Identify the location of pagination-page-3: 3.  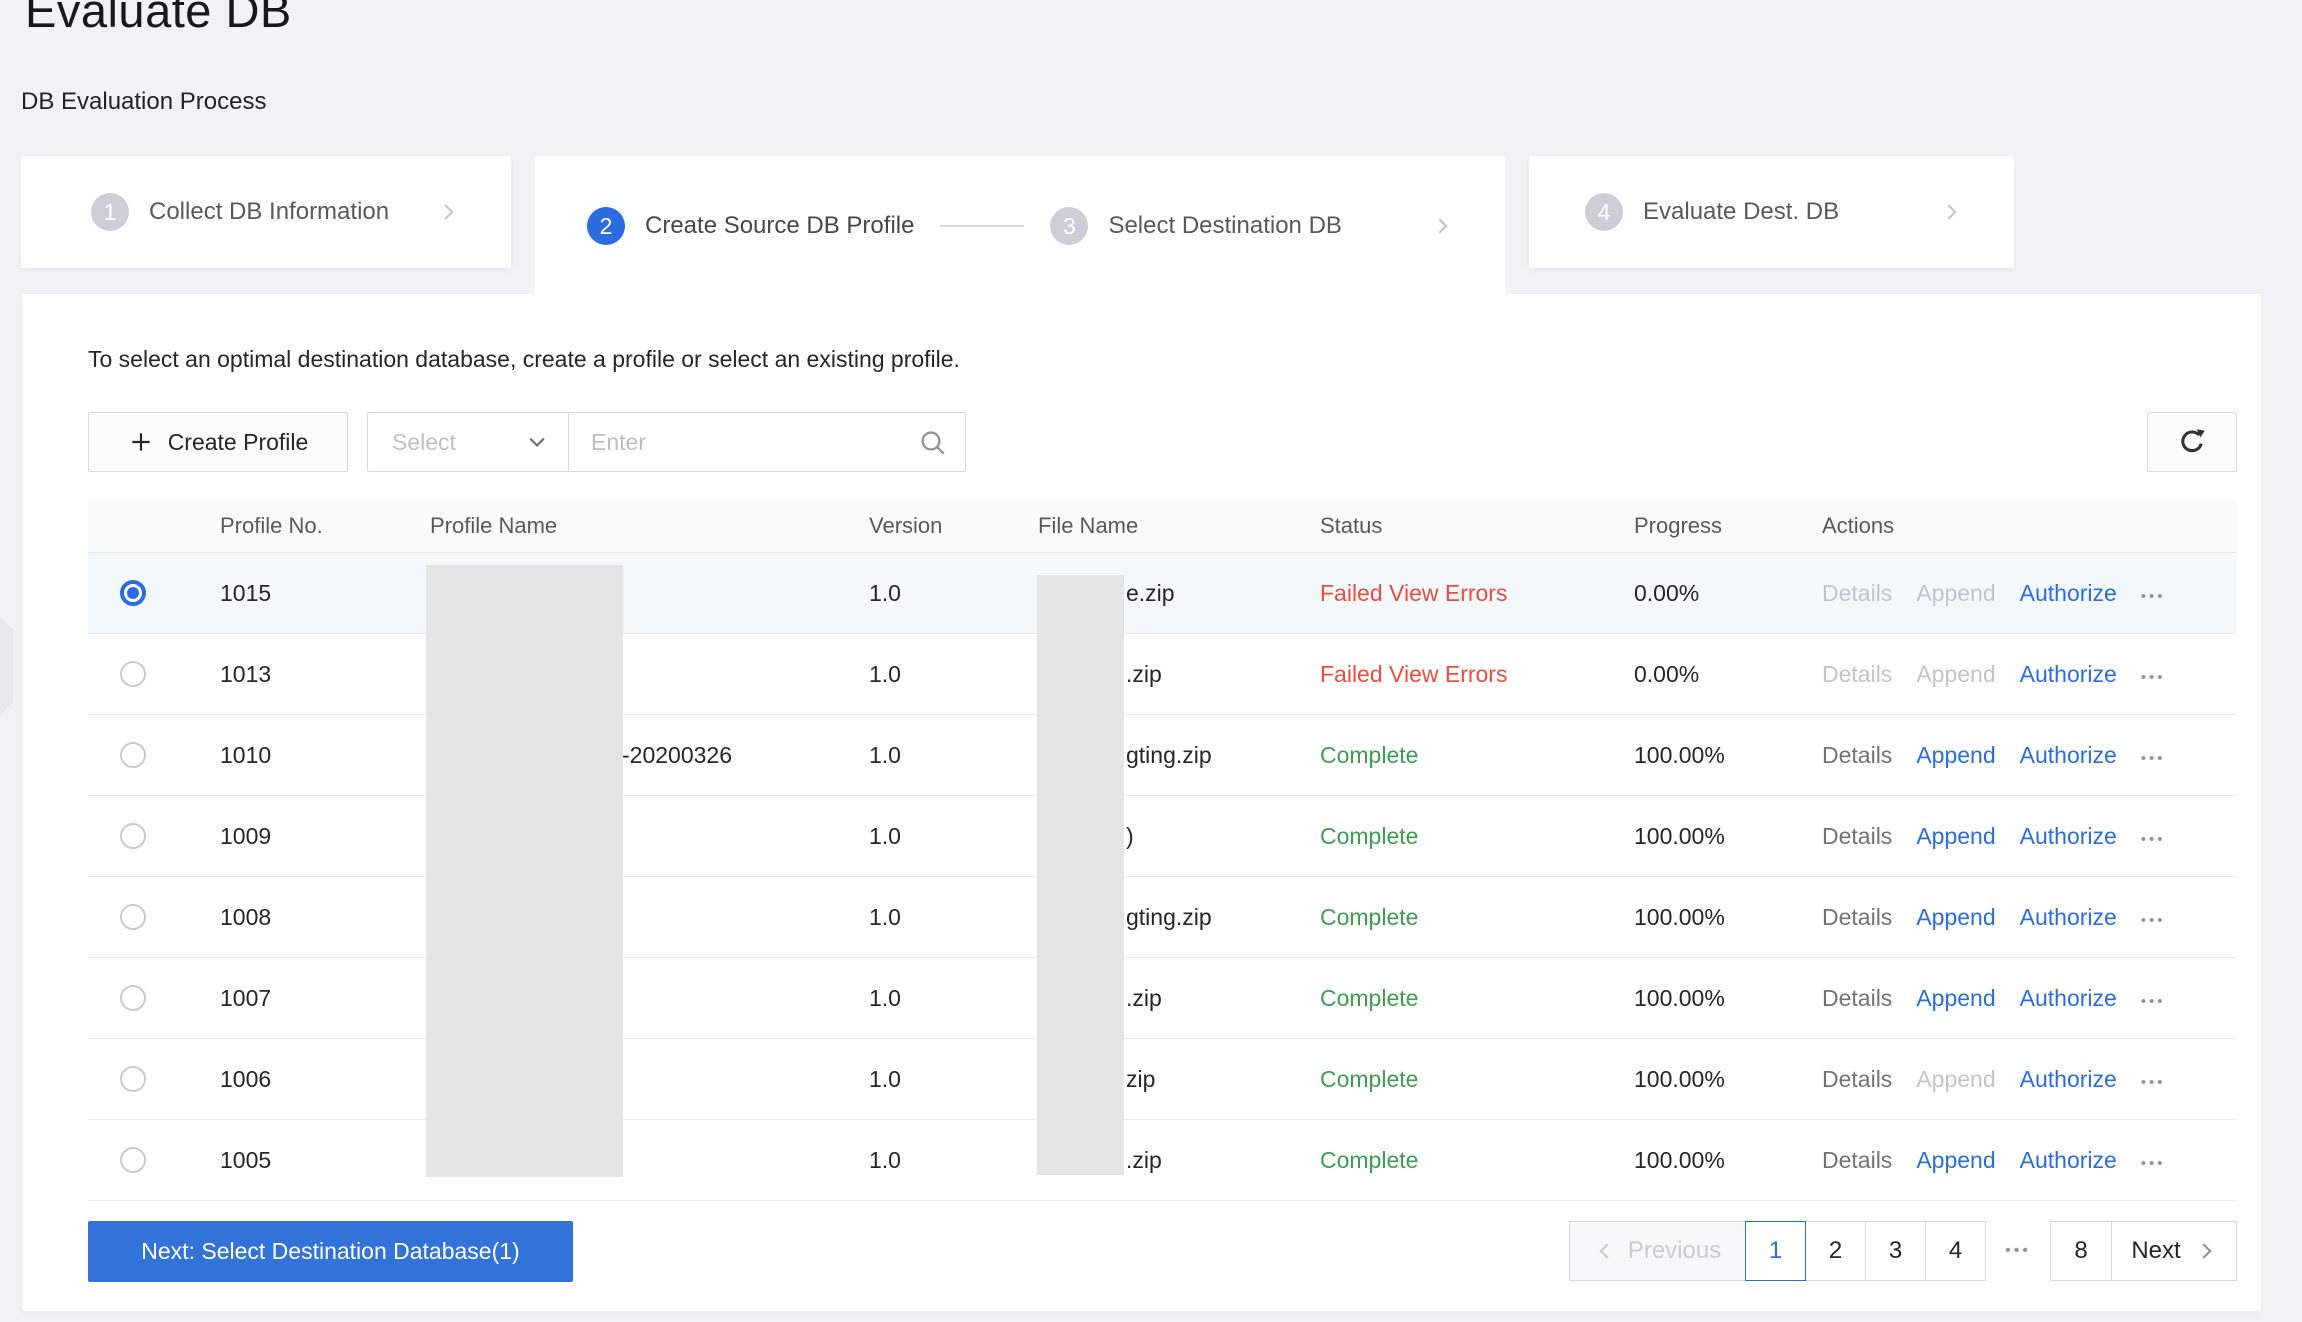
(1895, 1251).